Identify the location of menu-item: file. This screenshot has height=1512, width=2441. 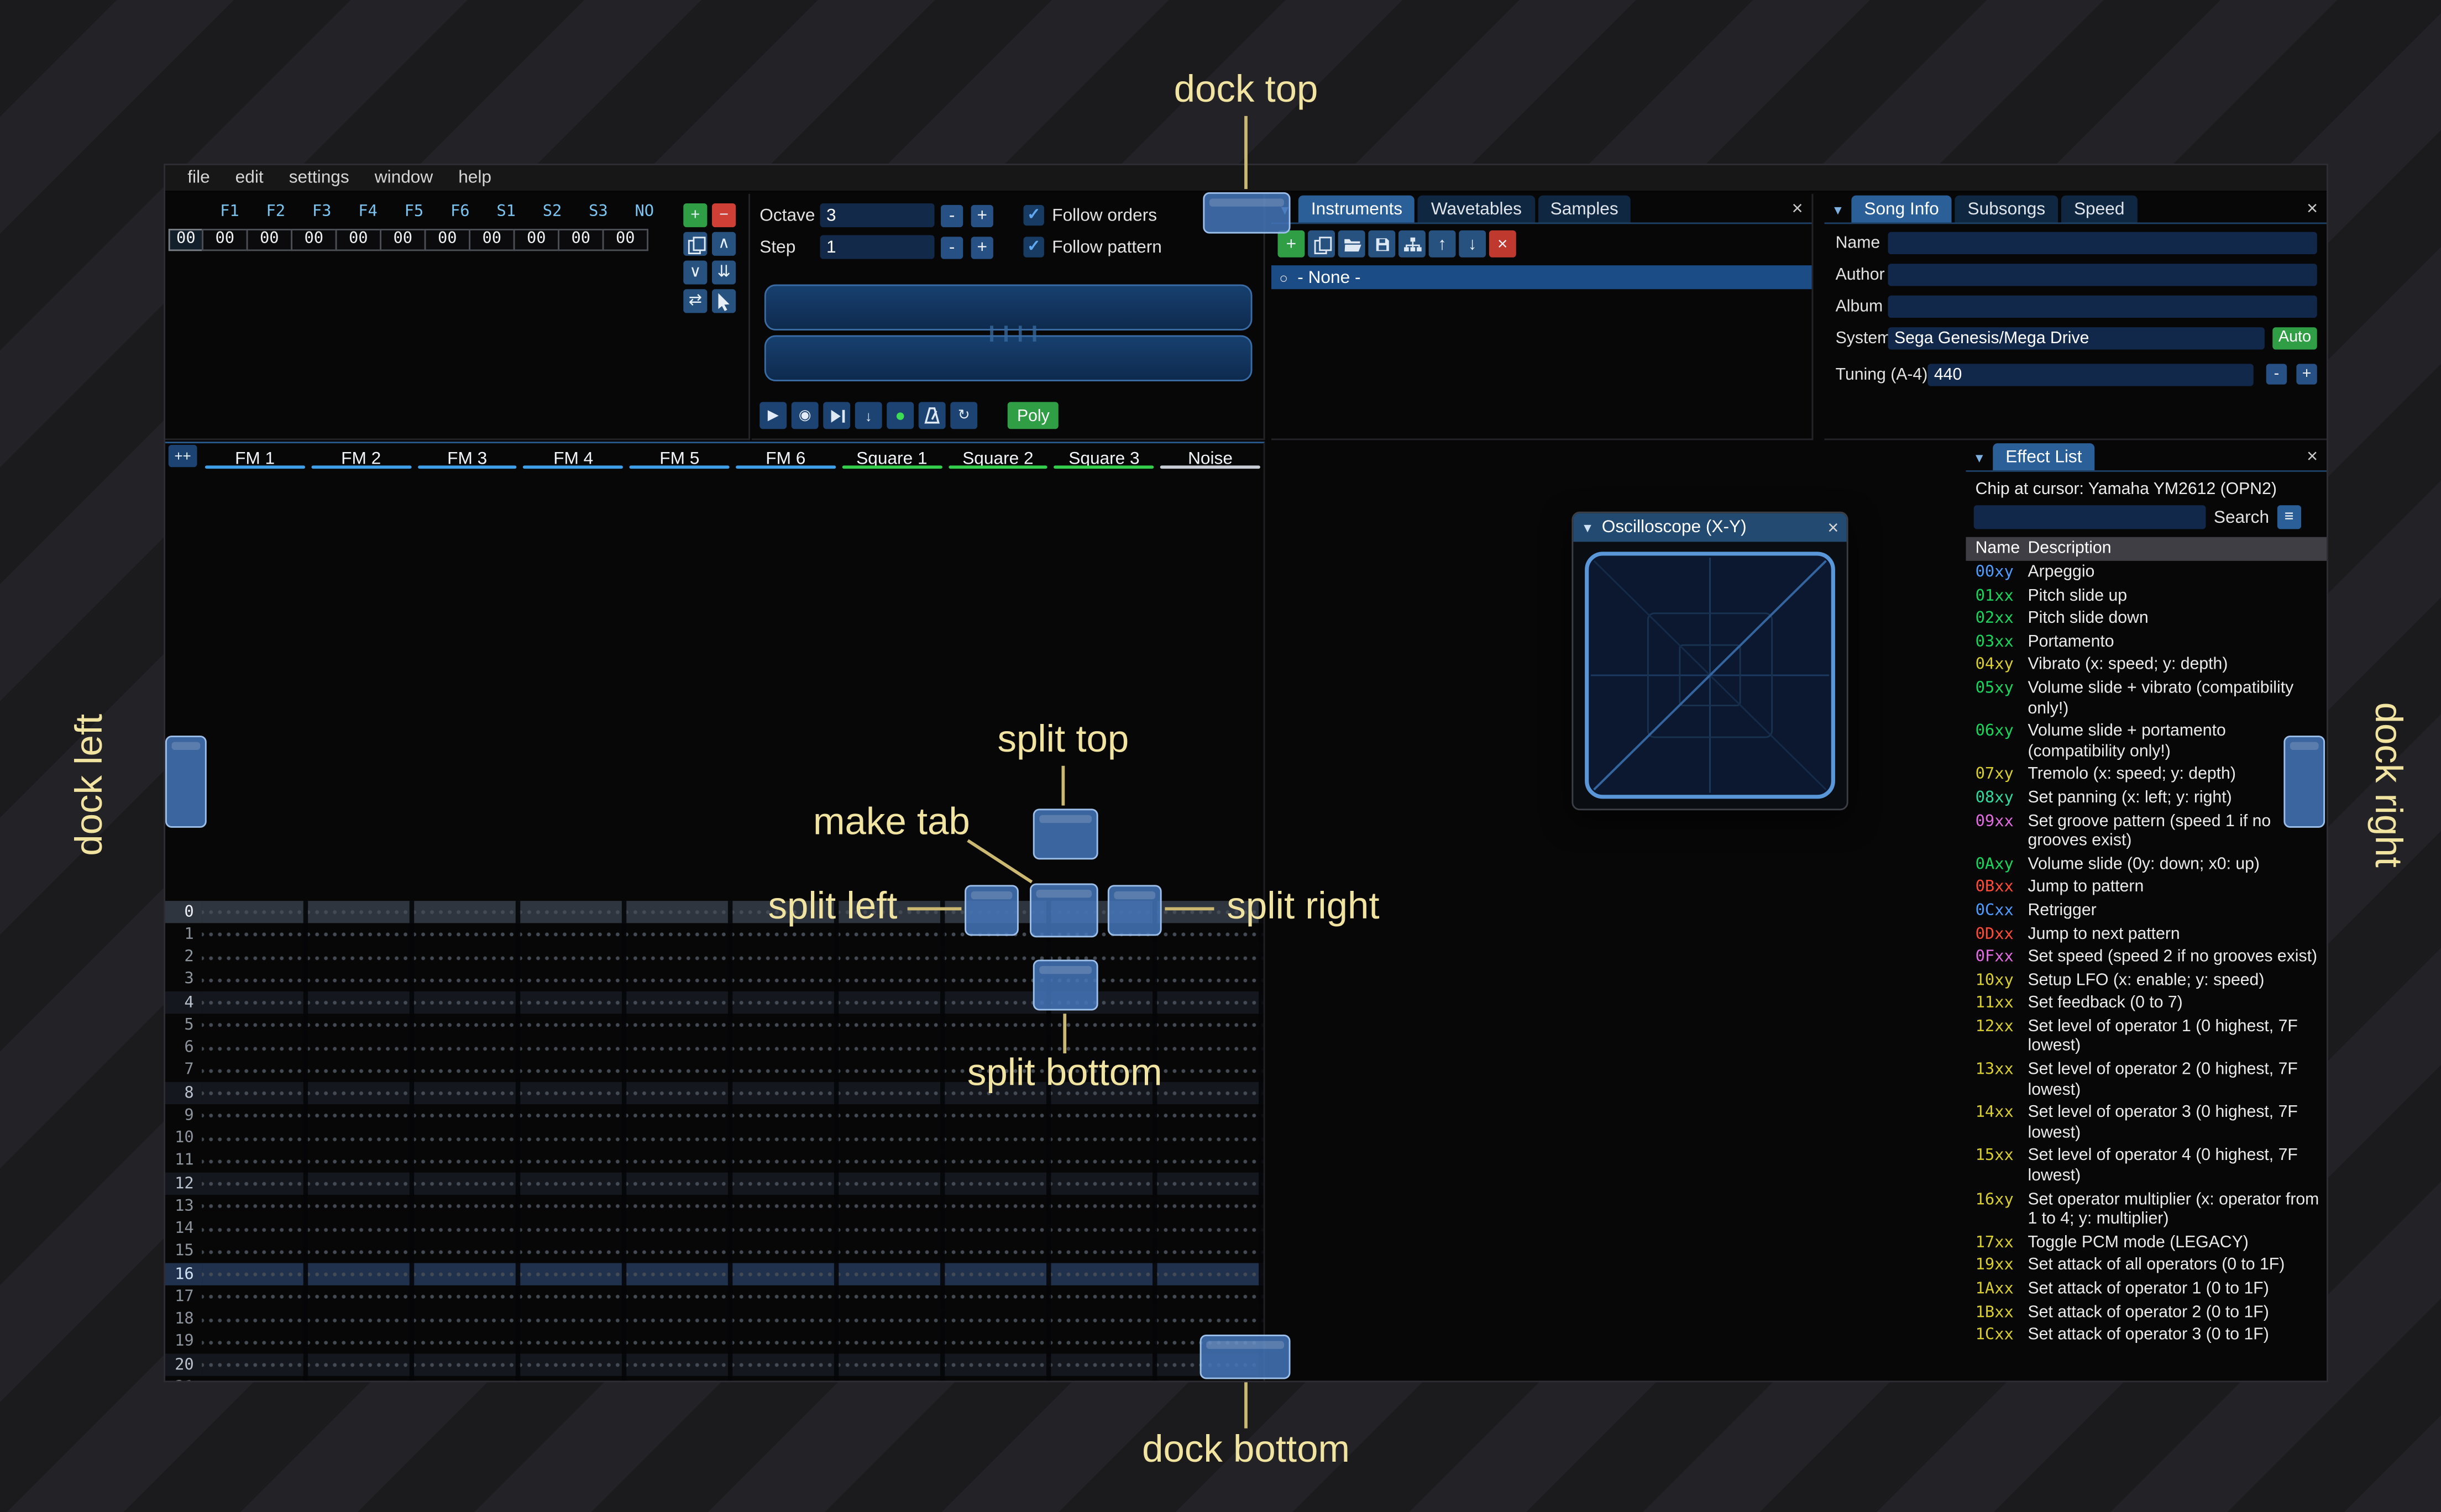
(198, 179).